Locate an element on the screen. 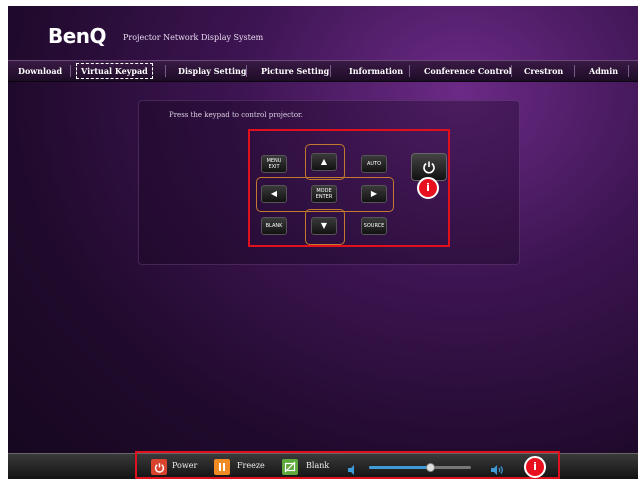  keypad-caption: Press the keypad to control projector. is located at coordinates (236, 115).